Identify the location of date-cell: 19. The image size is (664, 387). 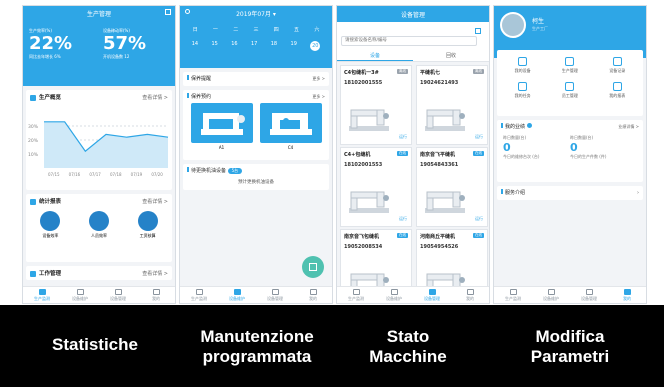
(294, 46).